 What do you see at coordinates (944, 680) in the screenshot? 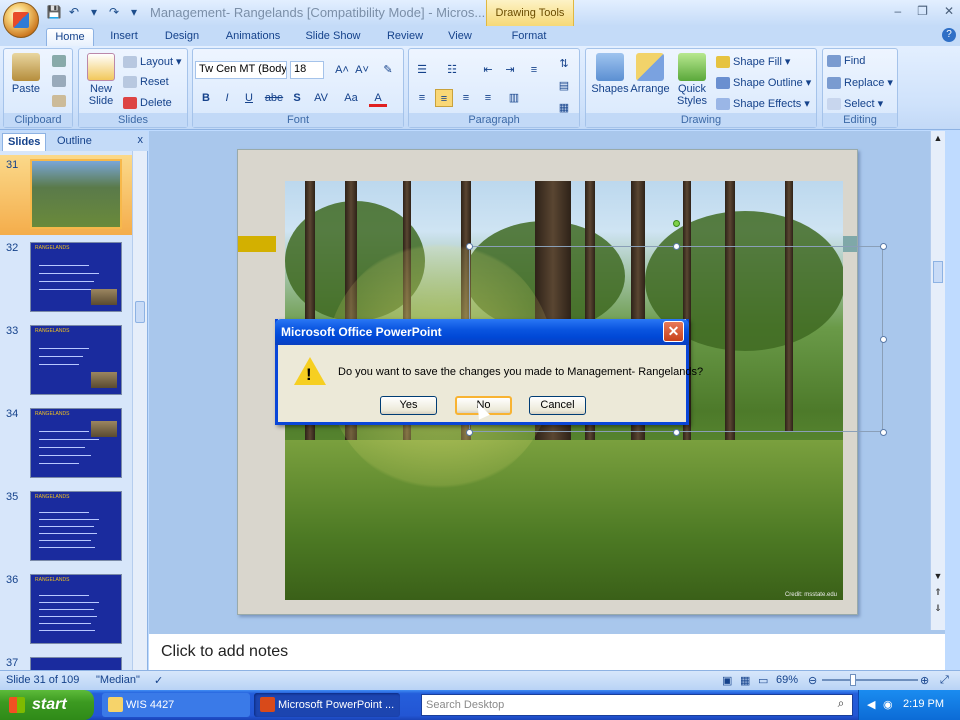
I see `fit-to-window-icon: ⤢` at bounding box center [944, 680].